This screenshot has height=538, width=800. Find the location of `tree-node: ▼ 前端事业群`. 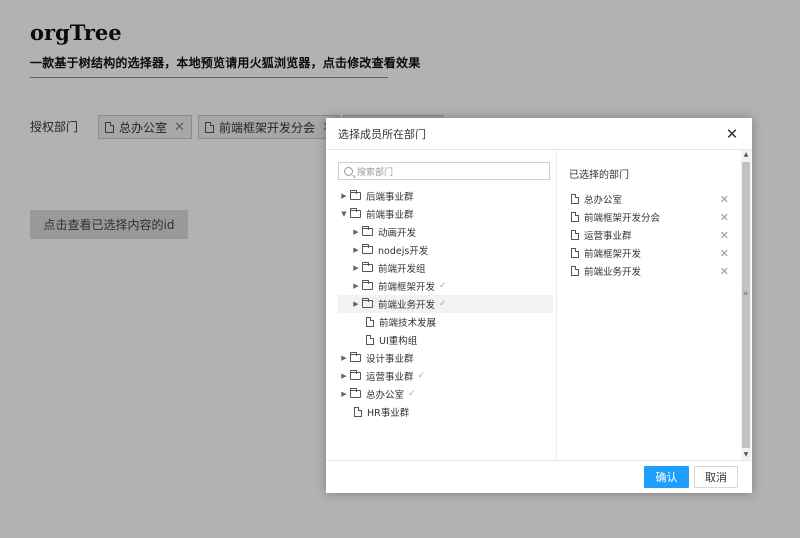

tree-node: ▼ 前端事业群 is located at coordinates (445, 214).